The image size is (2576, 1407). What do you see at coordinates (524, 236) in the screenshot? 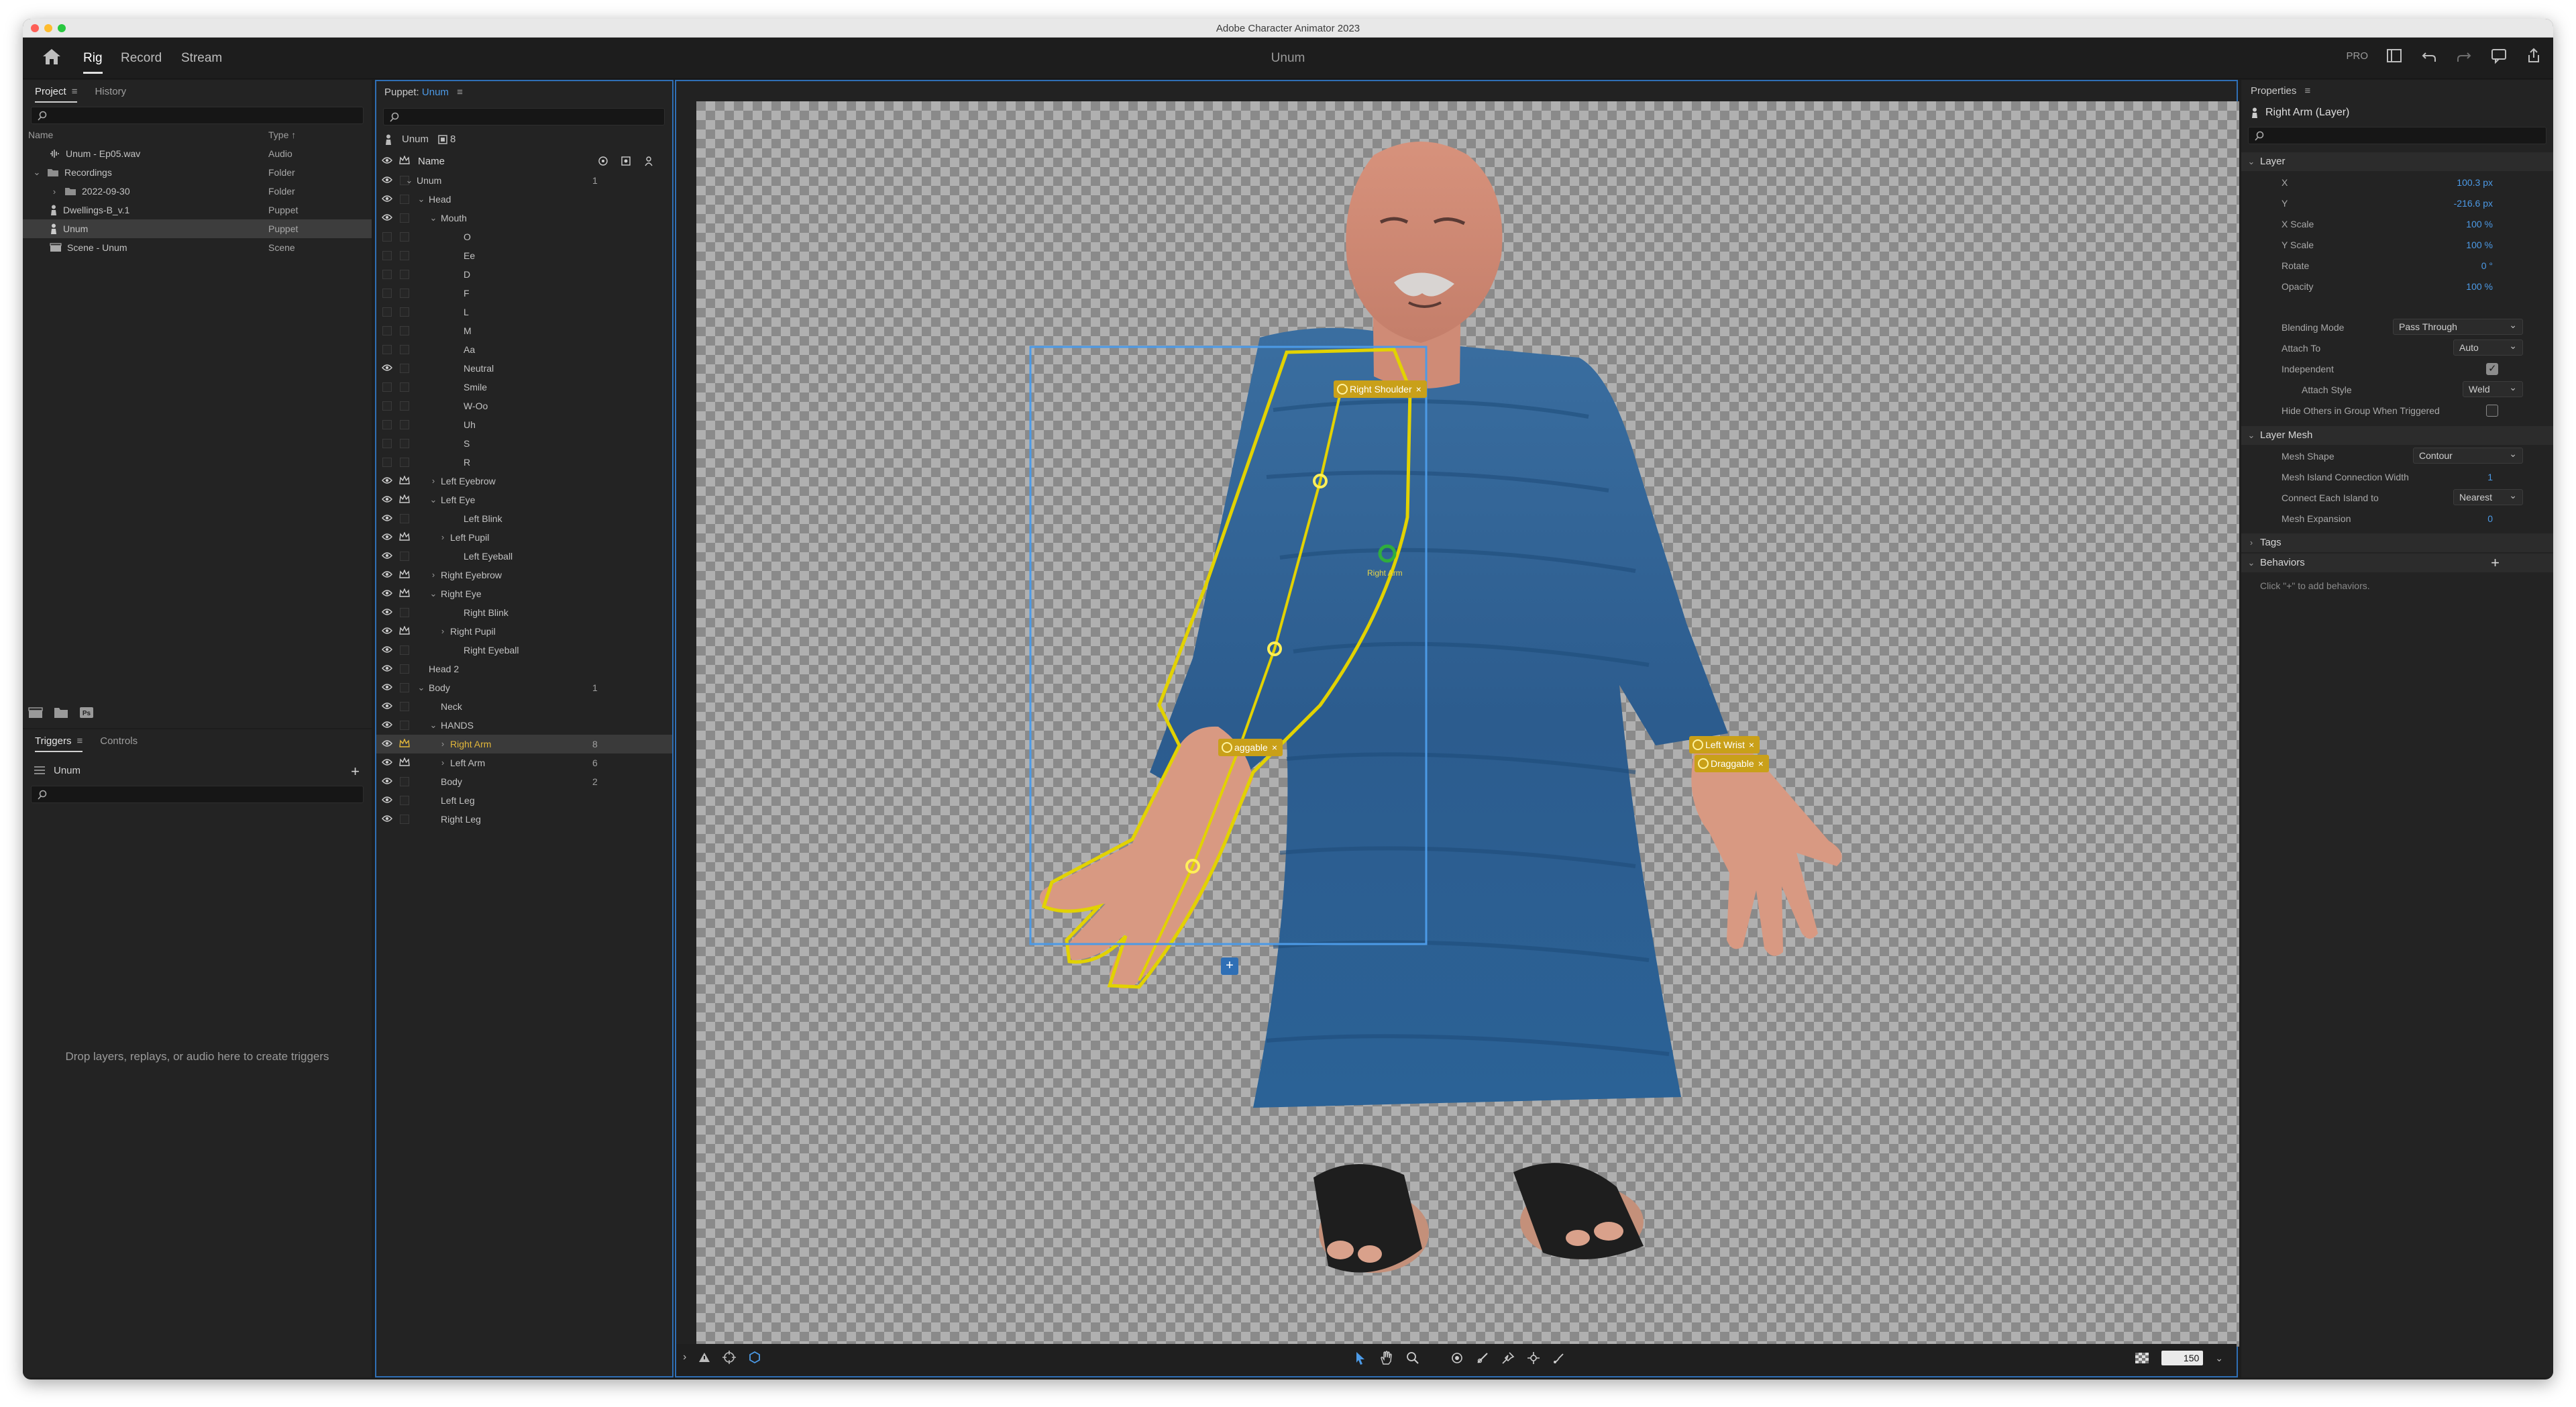
I see `layer-row: O` at bounding box center [524, 236].